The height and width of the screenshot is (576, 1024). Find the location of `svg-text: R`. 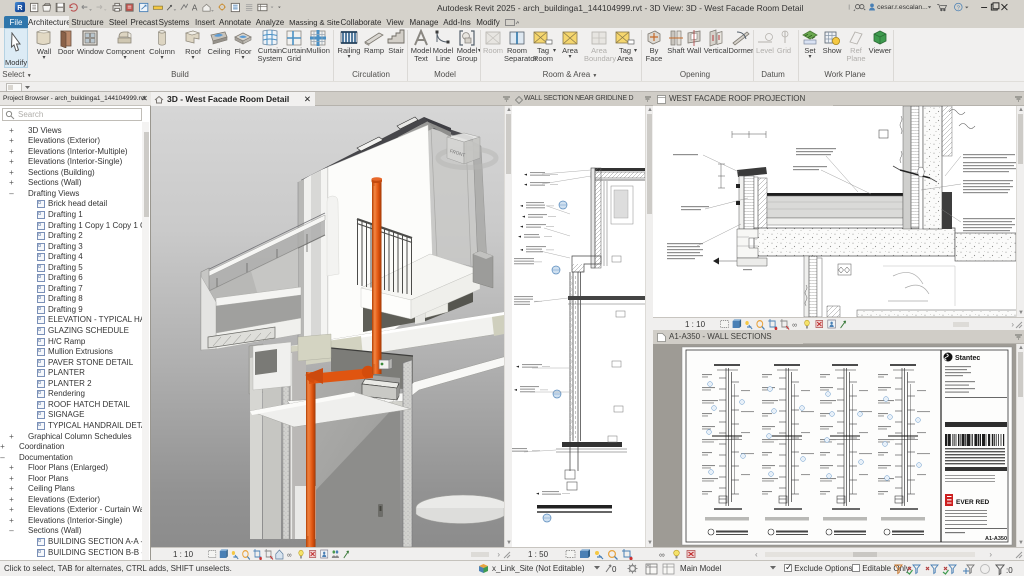

svg-text: R is located at coordinates (20, 7).